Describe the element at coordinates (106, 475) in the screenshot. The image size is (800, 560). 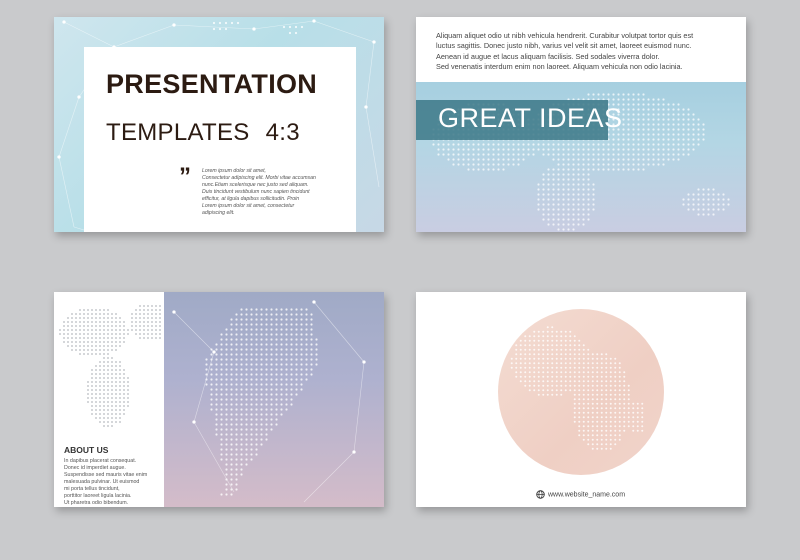
I see `about-line: Suspendisse sed mauris vitae enim` at that location.